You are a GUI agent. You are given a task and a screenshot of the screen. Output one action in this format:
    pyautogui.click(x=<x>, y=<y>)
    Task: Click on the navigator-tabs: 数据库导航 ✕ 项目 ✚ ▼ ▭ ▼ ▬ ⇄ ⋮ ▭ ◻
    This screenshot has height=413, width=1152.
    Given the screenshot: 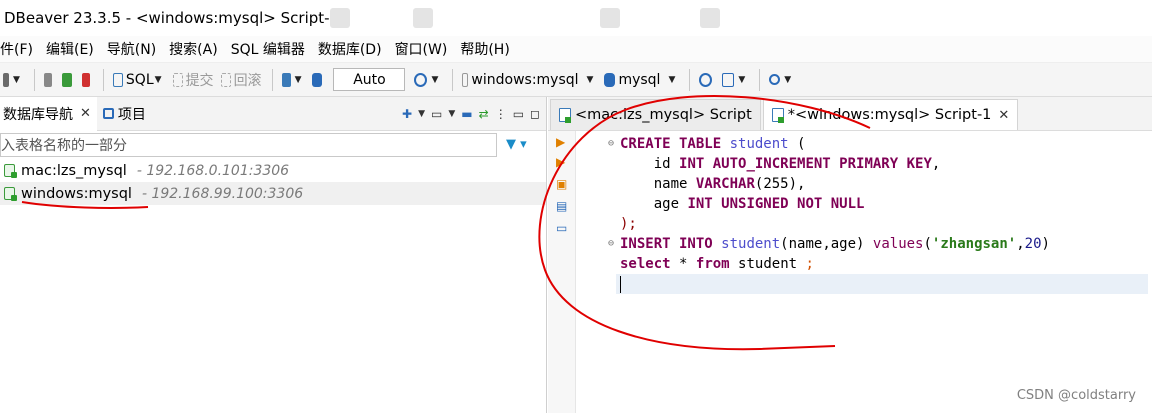 What is the action you would take?
    pyautogui.click(x=273, y=113)
    